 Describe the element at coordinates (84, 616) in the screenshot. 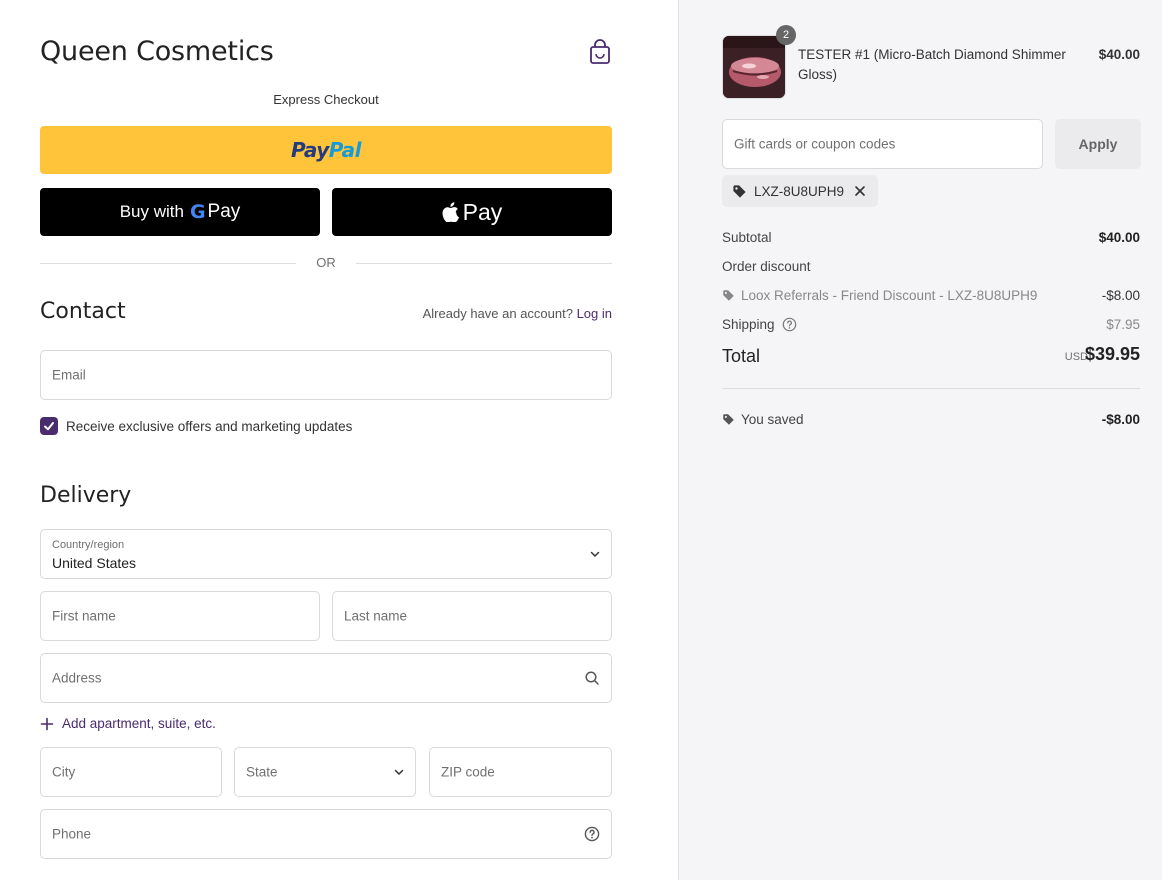

I see `first-name-placeholder: First name` at that location.